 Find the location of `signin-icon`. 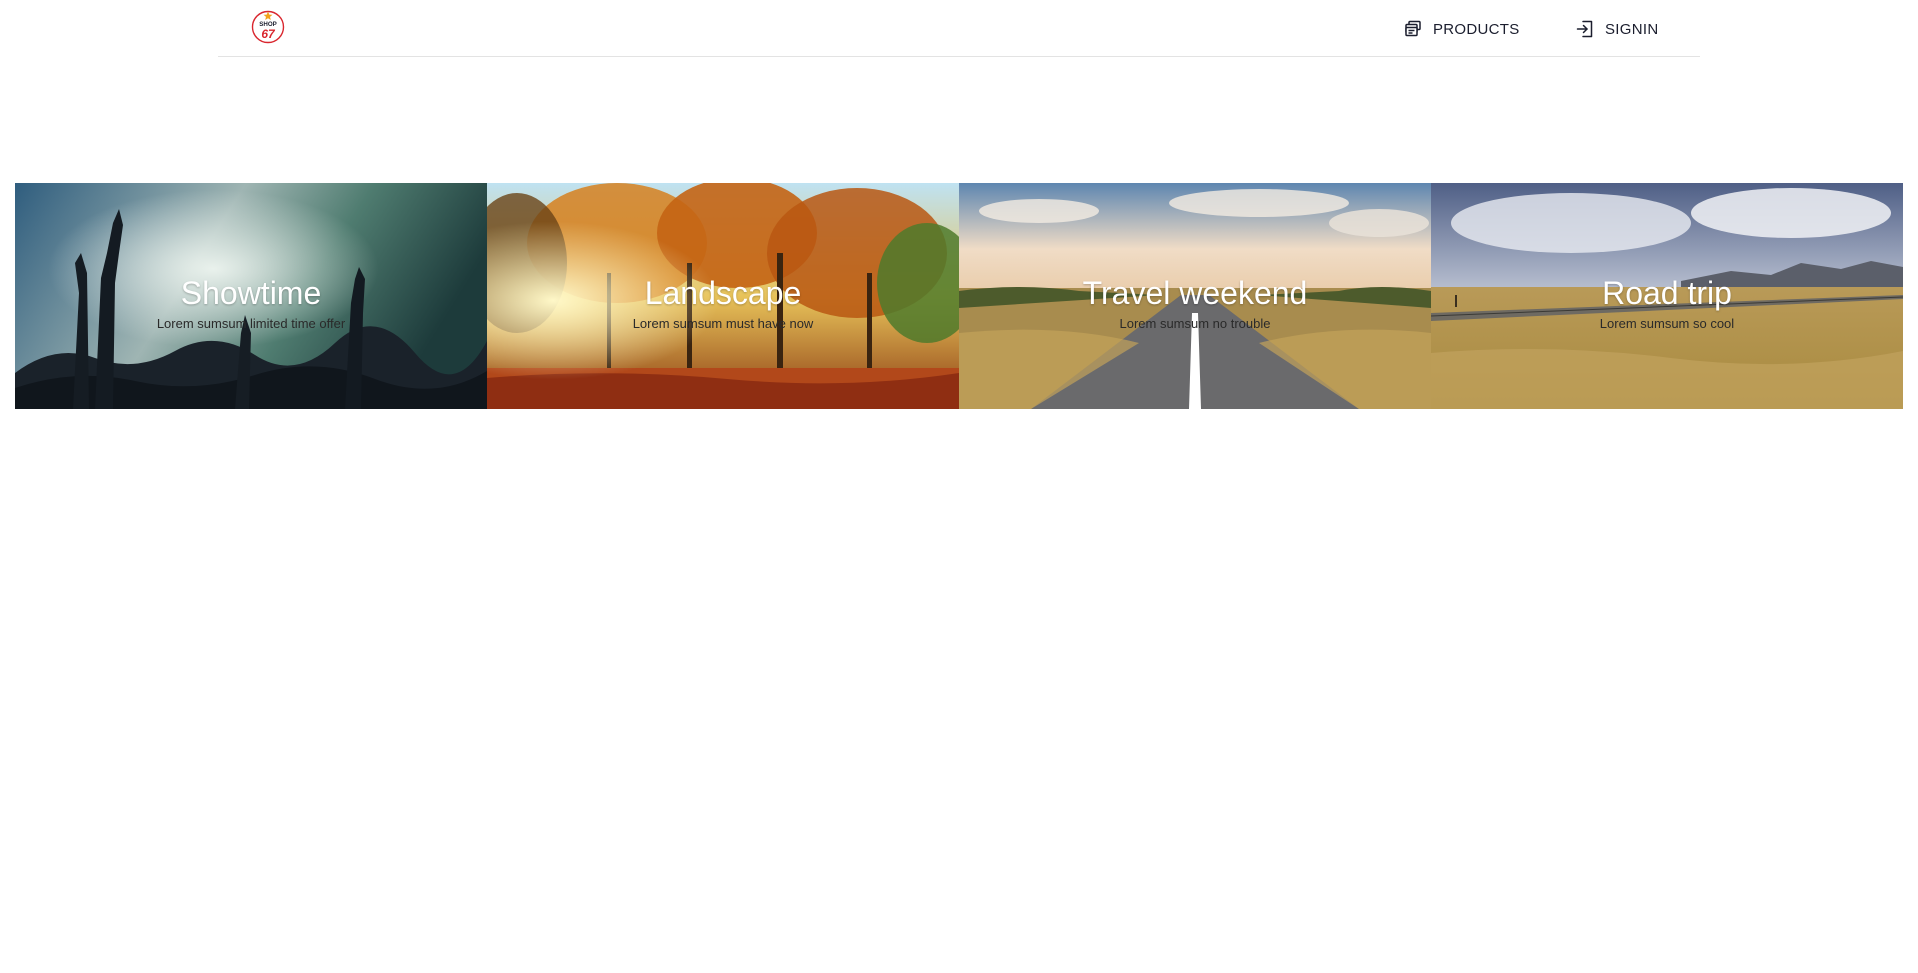

signin-icon is located at coordinates (1585, 29).